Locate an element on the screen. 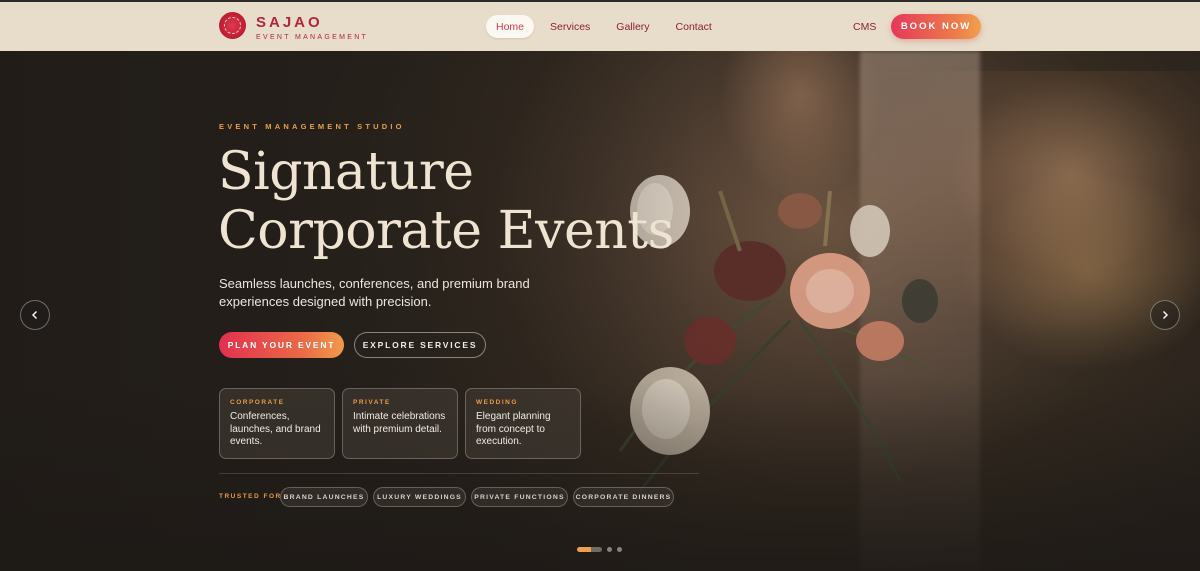 This screenshot has height=571, width=1200. hero-eyebrow: EVENT MANAGEMENT STUDIO is located at coordinates (312, 126).